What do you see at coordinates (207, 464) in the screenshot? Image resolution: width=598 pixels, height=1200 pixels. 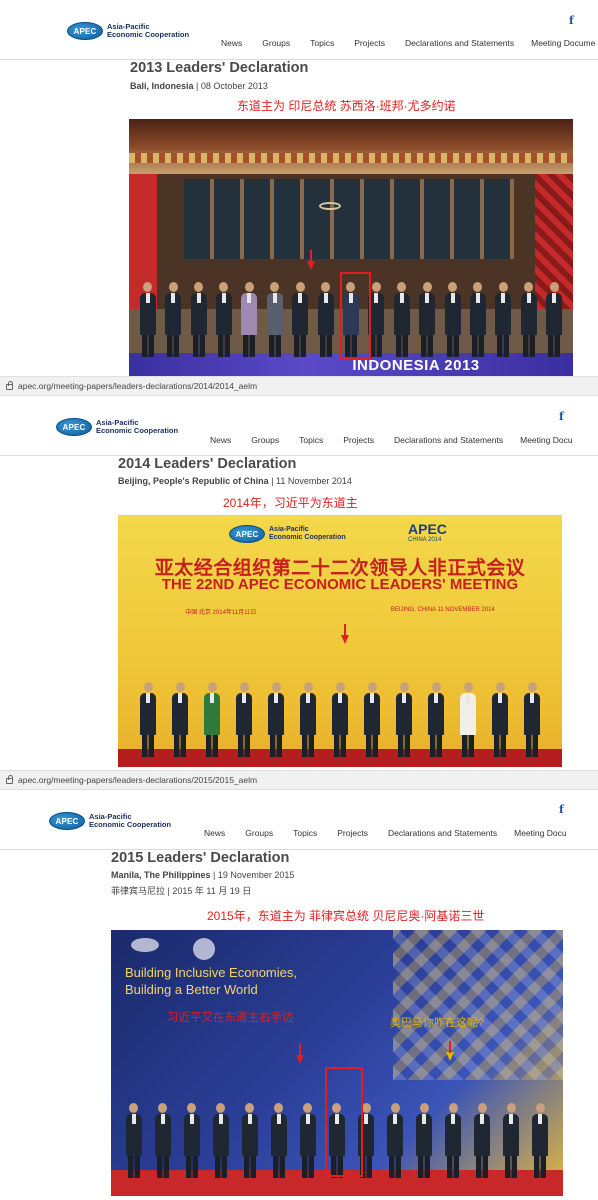 I see `page-title: 2014 Leaders' Declaration` at bounding box center [207, 464].